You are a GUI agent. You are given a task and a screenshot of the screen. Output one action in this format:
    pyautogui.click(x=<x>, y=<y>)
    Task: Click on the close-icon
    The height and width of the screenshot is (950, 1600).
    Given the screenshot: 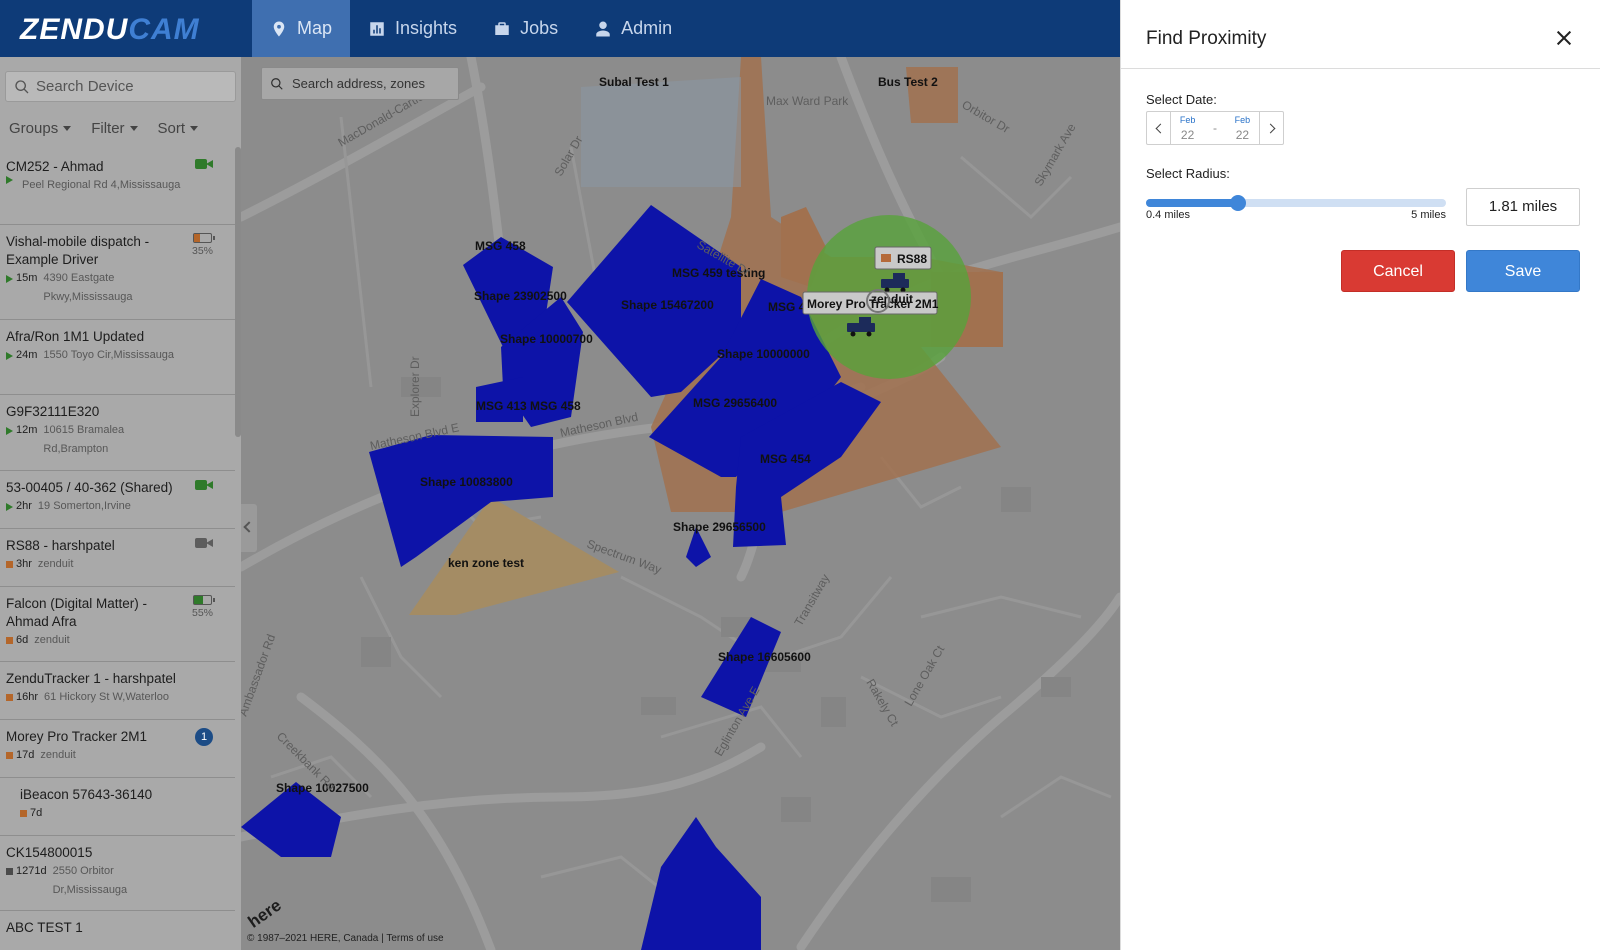 What is the action you would take?
    pyautogui.click(x=1564, y=38)
    